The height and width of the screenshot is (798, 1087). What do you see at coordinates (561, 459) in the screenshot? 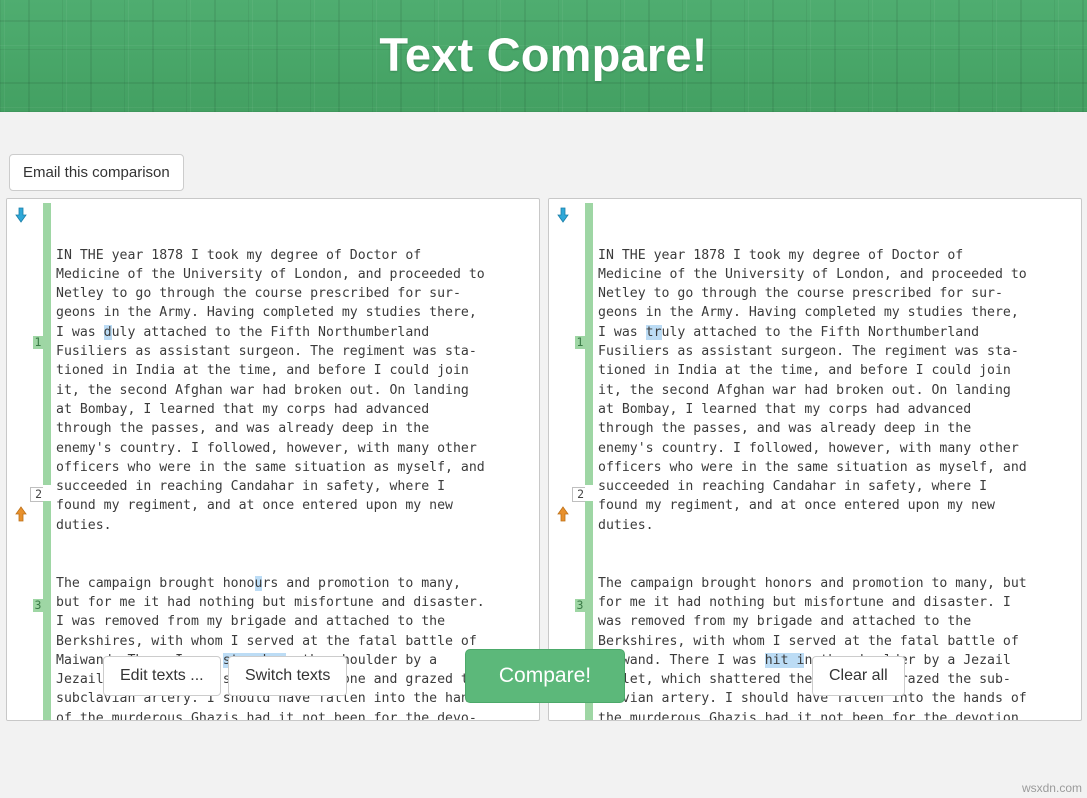
I see `right-marker-gutter` at bounding box center [561, 459].